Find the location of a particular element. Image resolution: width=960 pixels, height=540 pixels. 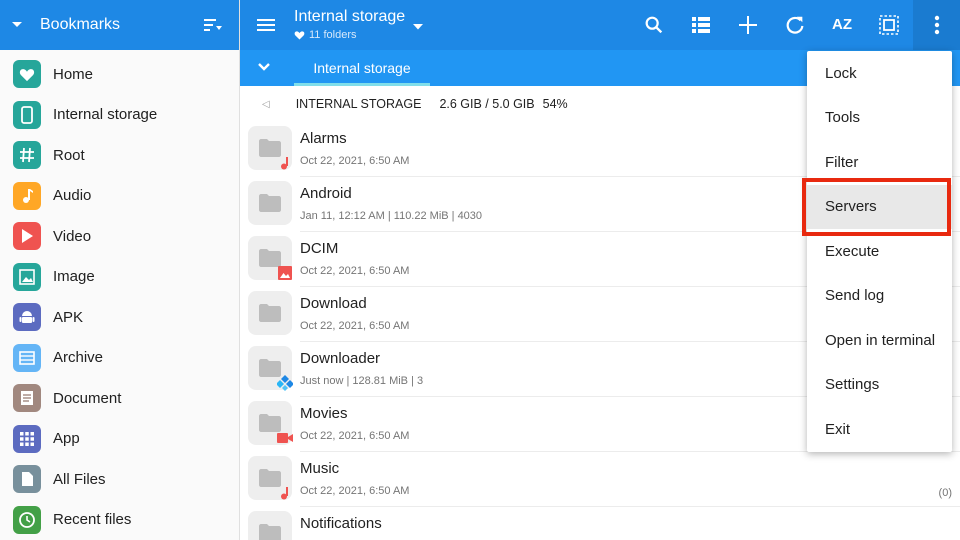

sidebar-item-apk: APK is located at coordinates (119, 317).